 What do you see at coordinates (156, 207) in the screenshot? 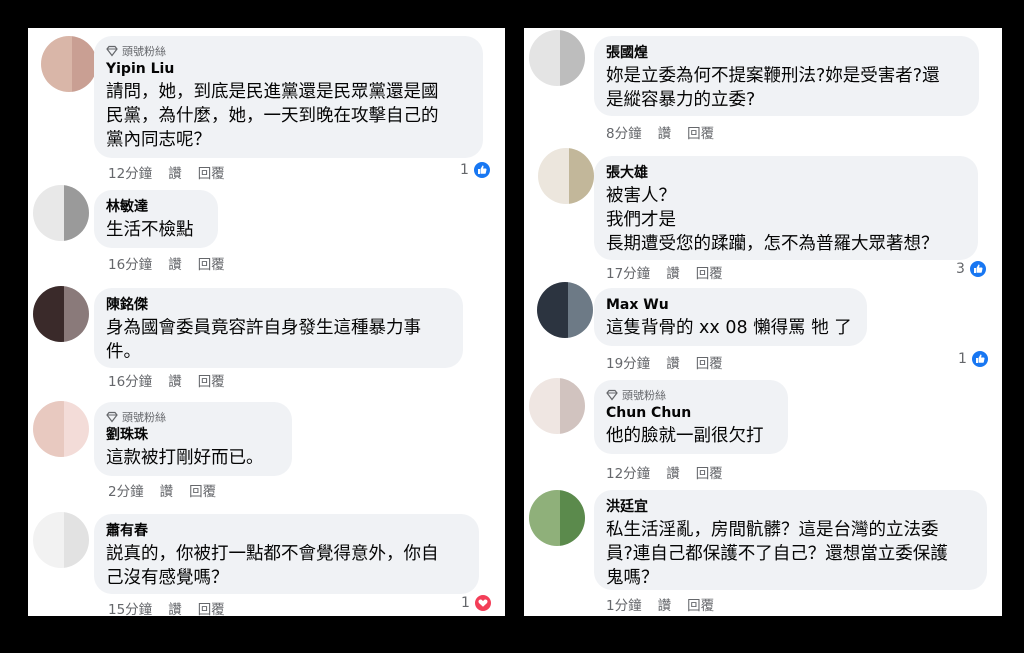
I see `commenter-name: 林敏達` at bounding box center [156, 207].